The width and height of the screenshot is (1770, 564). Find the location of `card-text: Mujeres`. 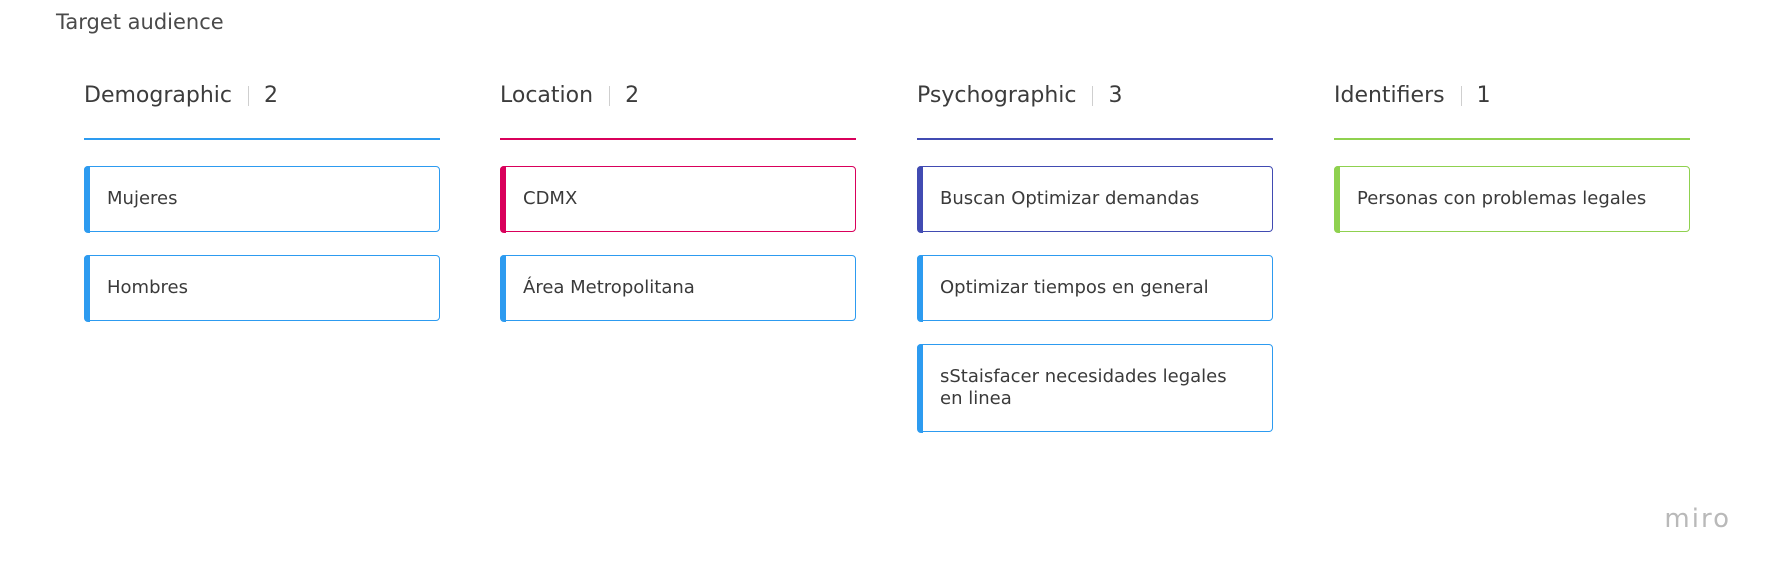

card-text: Mujeres is located at coordinates (142, 198).